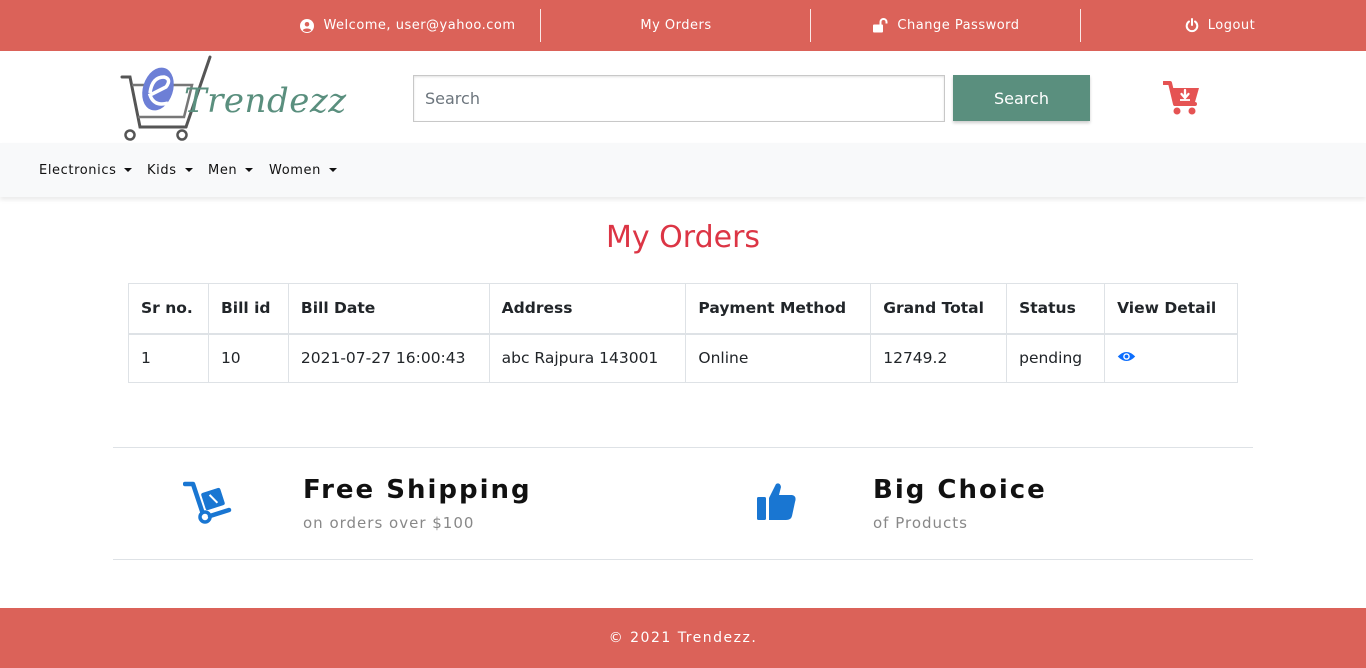  What do you see at coordinates (777, 503) in the screenshot?
I see `thumbs-up-icon` at bounding box center [777, 503].